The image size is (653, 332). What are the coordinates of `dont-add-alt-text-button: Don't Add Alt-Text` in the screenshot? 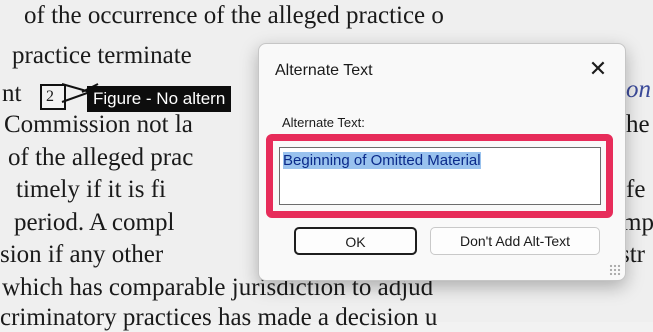 It's located at (515, 241).